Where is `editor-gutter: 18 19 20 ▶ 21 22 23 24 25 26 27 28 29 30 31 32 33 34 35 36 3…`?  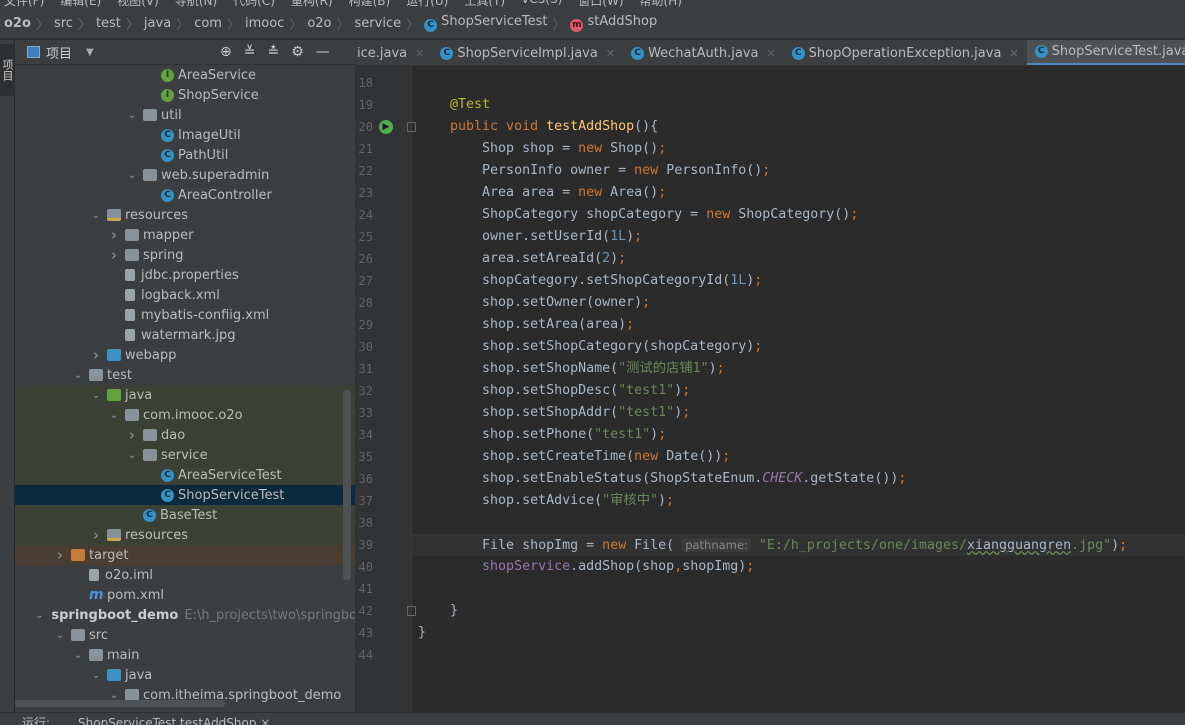
editor-gutter: 18 19 20 ▶ 21 22 23 24 25 26 27 28 29 30 31 32 33 34 35 36 3… is located at coordinates (385, 389).